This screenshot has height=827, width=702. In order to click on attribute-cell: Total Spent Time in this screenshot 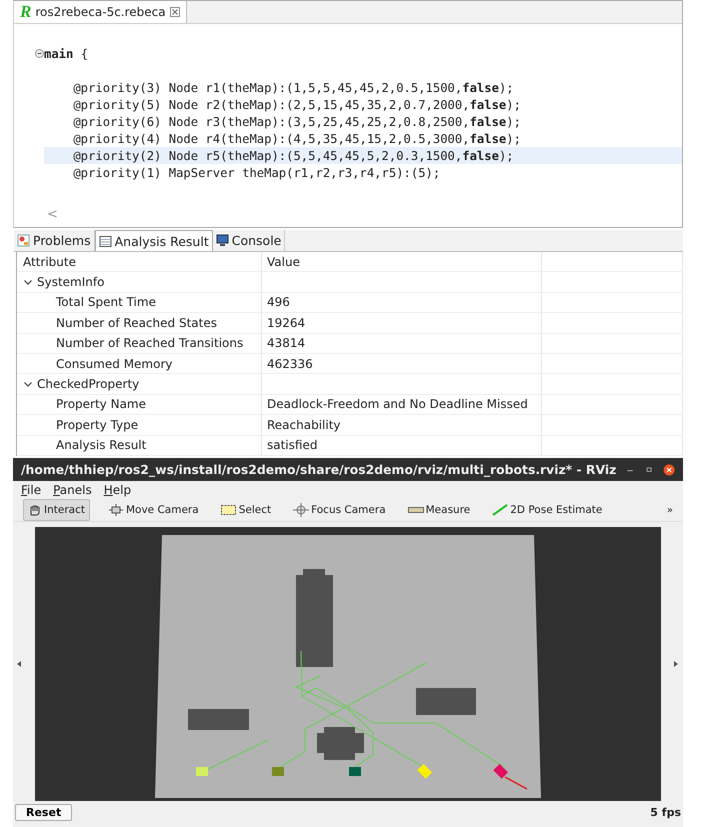, I will do `click(106, 302)`.